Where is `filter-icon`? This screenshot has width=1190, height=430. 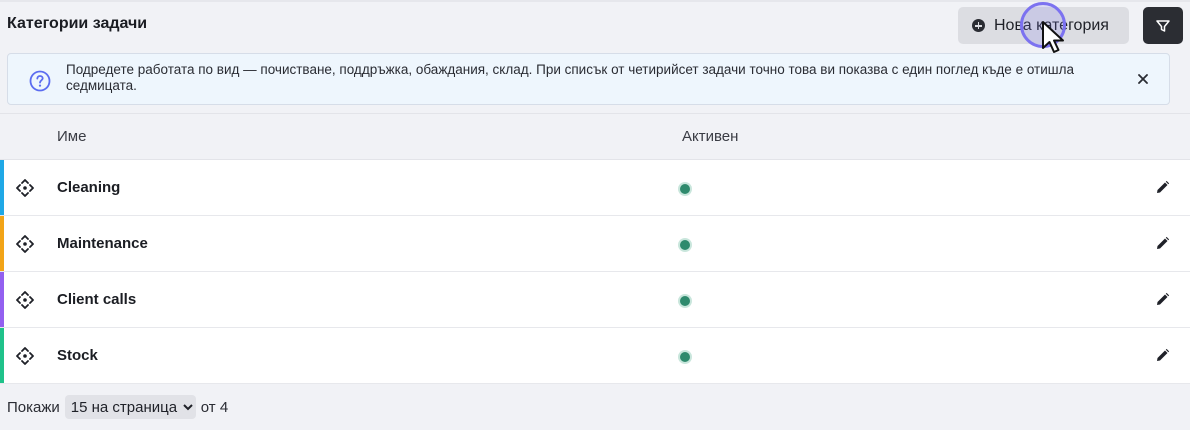 filter-icon is located at coordinates (1163, 25).